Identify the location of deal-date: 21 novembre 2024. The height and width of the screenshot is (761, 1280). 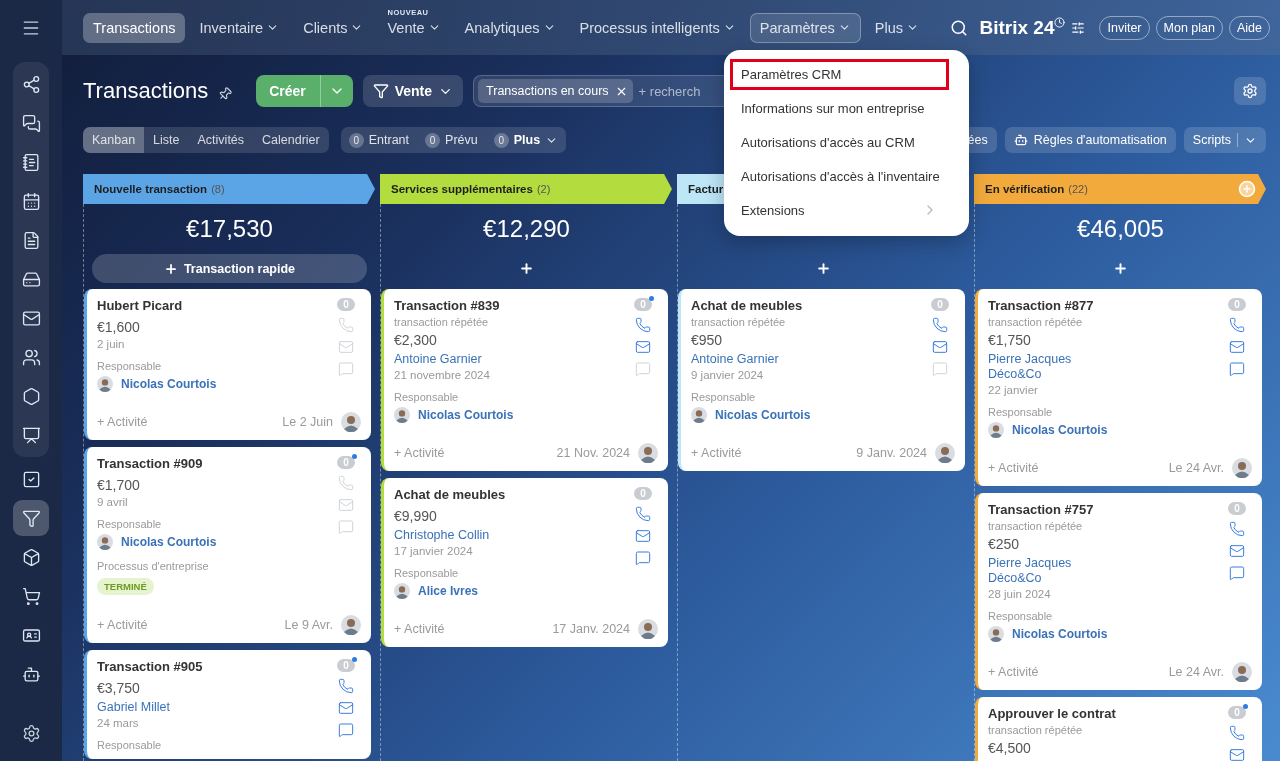
(442, 375).